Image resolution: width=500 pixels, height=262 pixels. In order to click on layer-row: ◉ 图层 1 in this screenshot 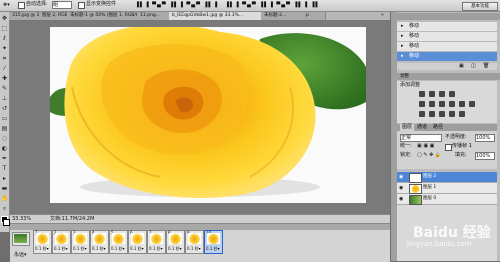, I will do `click(447, 188)`.